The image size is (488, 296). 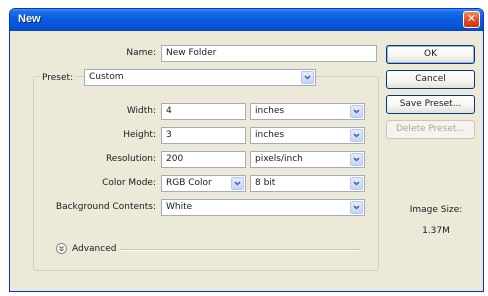 I want to click on close-icon: ✕, so click(x=471, y=18).